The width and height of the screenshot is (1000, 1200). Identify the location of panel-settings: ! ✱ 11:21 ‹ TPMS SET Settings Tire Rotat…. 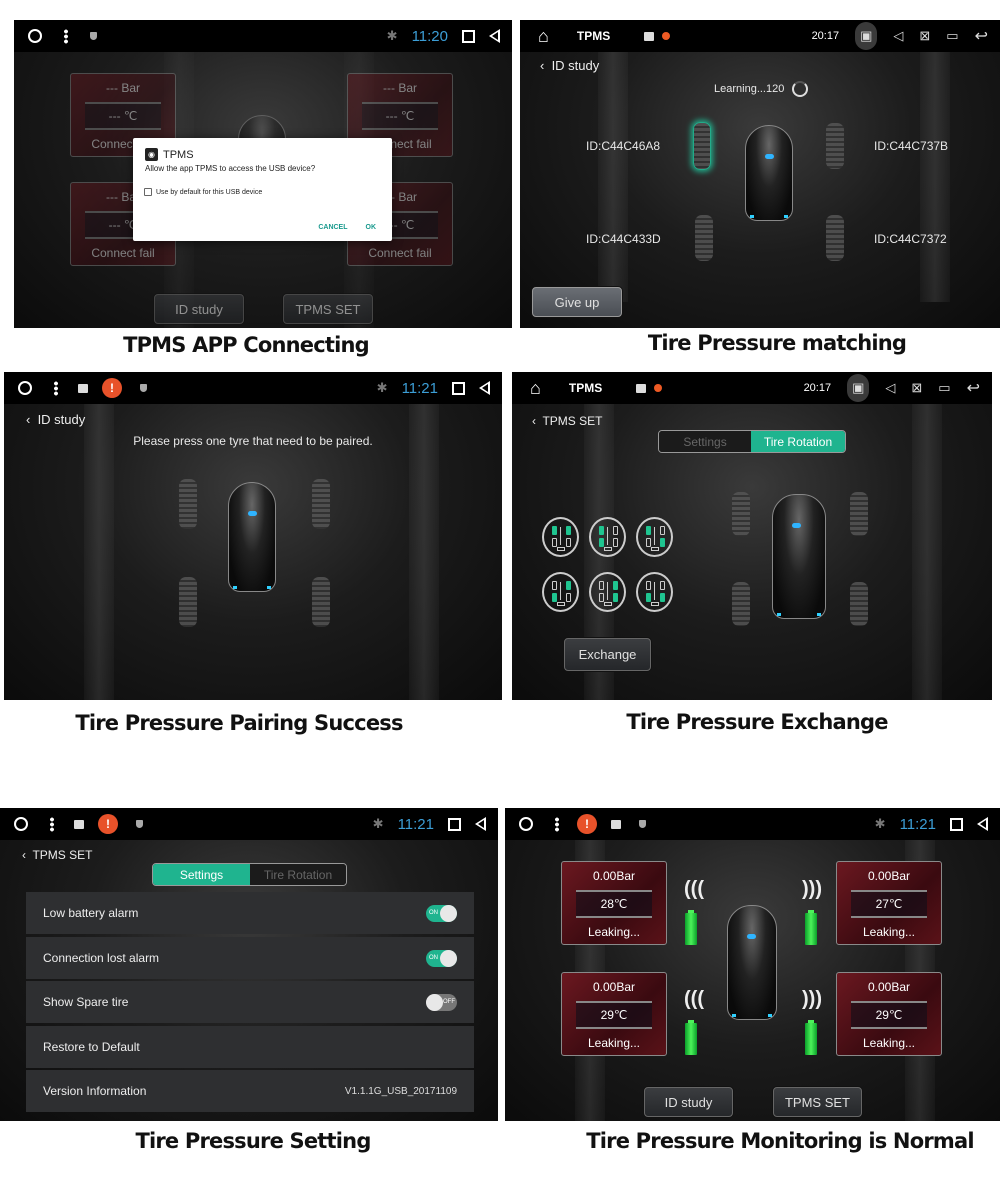
(249, 964).